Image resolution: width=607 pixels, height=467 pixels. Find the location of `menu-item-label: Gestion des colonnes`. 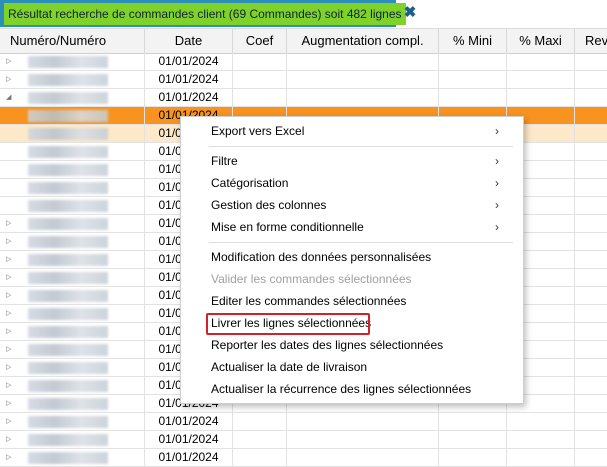

menu-item-label: Gestion des colonnes is located at coordinates (269, 205).